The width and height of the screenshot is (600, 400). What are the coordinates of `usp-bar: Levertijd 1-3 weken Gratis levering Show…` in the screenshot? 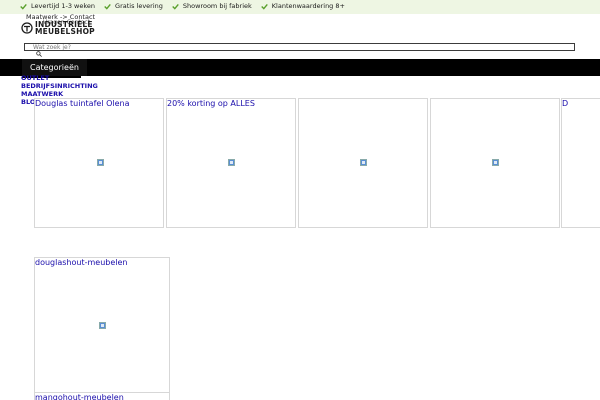 It's located at (300, 7).